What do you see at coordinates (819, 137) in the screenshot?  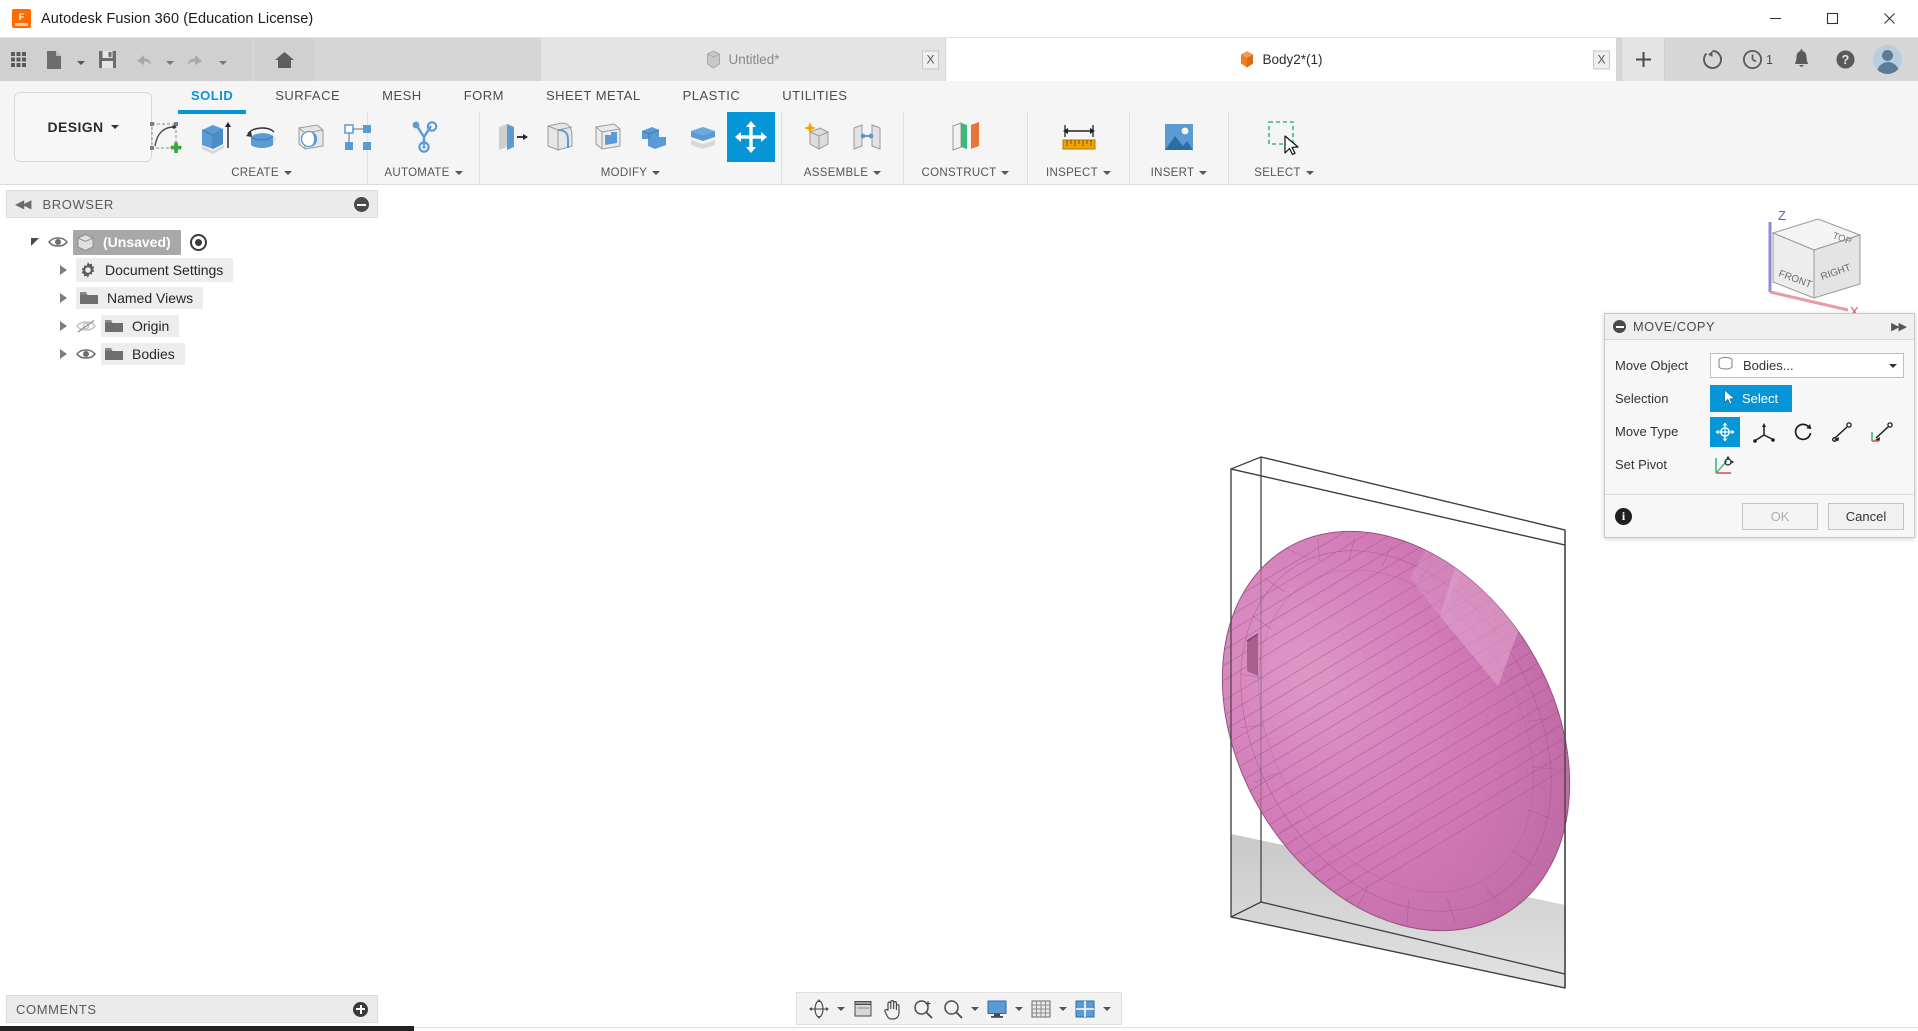 I see `new-component-icon` at bounding box center [819, 137].